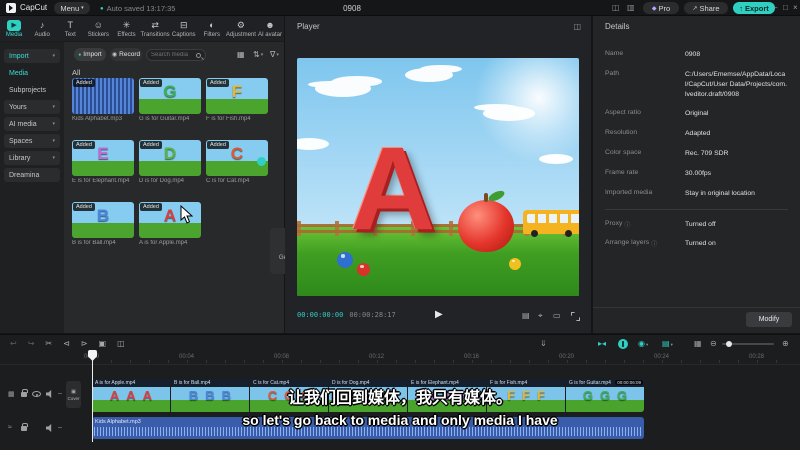 The image size is (800, 450). I want to click on sidebar-item: AI media ▾, so click(32, 124).